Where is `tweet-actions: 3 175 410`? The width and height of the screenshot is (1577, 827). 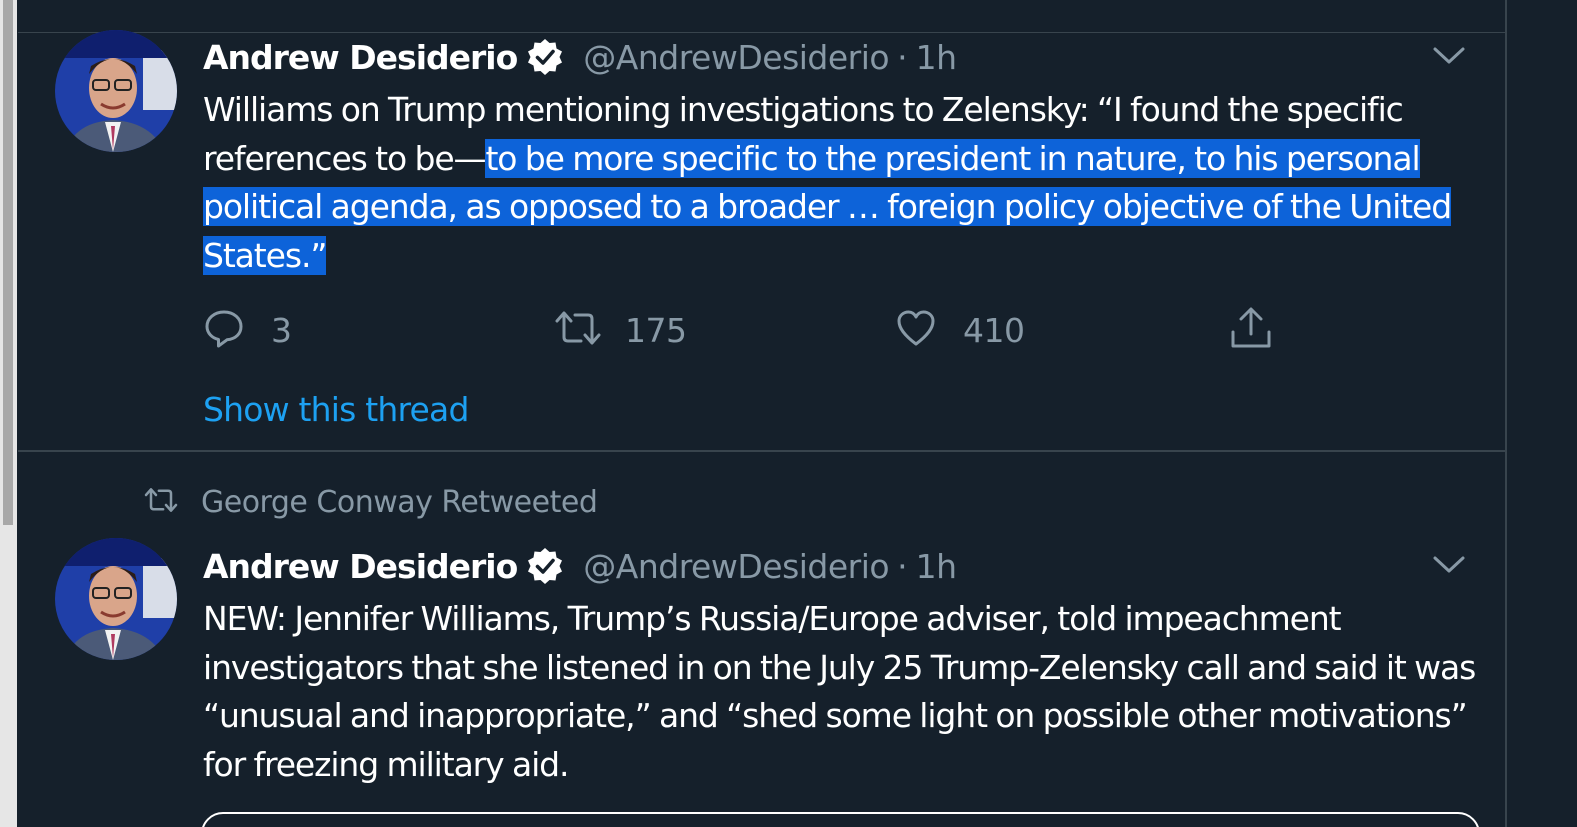
tweet-actions: 3 175 410 is located at coordinates (753, 330).